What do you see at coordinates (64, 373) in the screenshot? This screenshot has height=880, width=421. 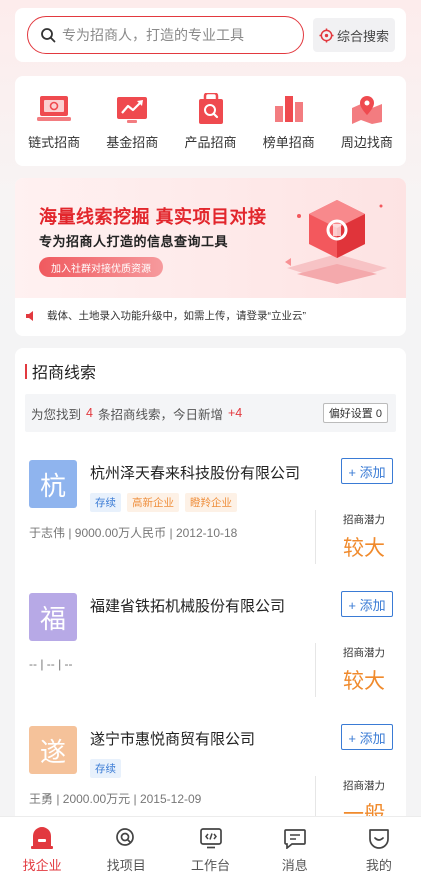 I see `section-title-text: 招商线索` at bounding box center [64, 373].